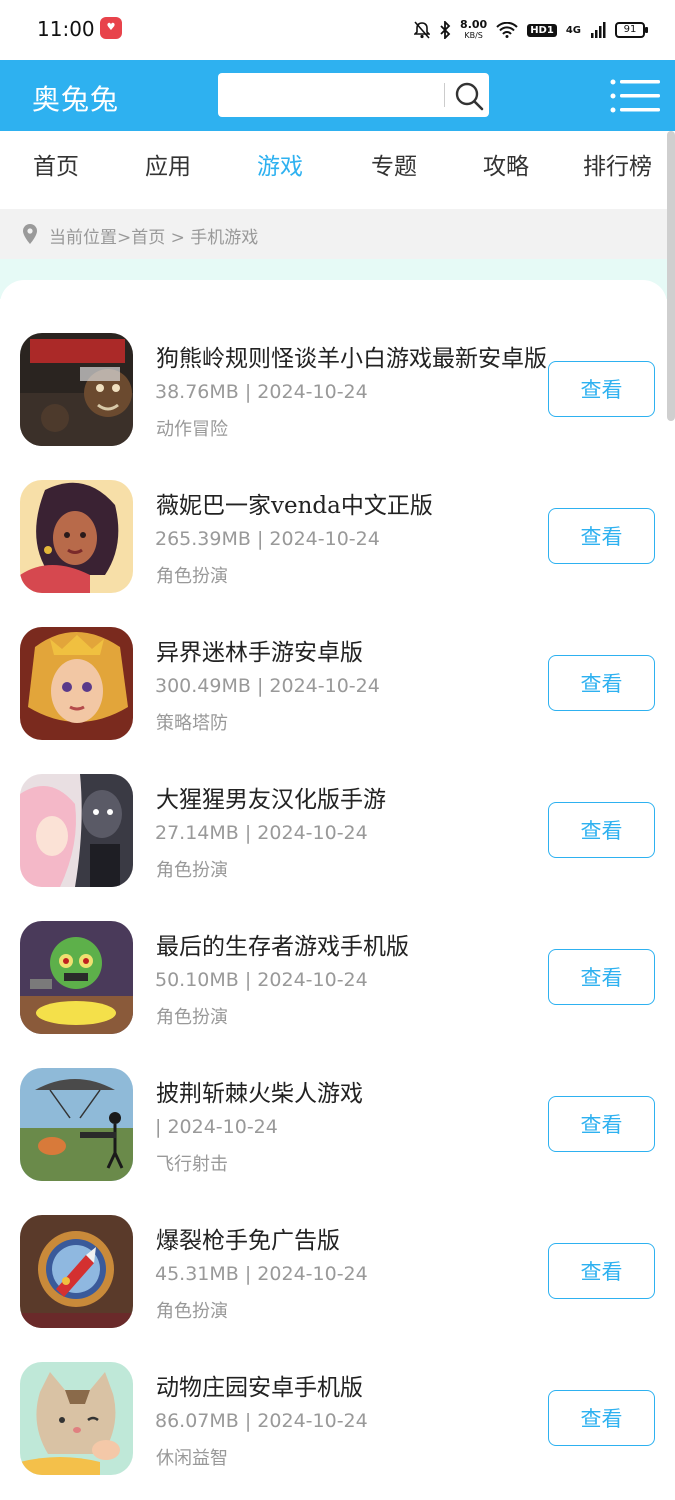 The width and height of the screenshot is (675, 1500). Describe the element at coordinates (337, 234) in the screenshot. I see `breadcrumb: 当前位置>首页 > 手机游戏` at that location.